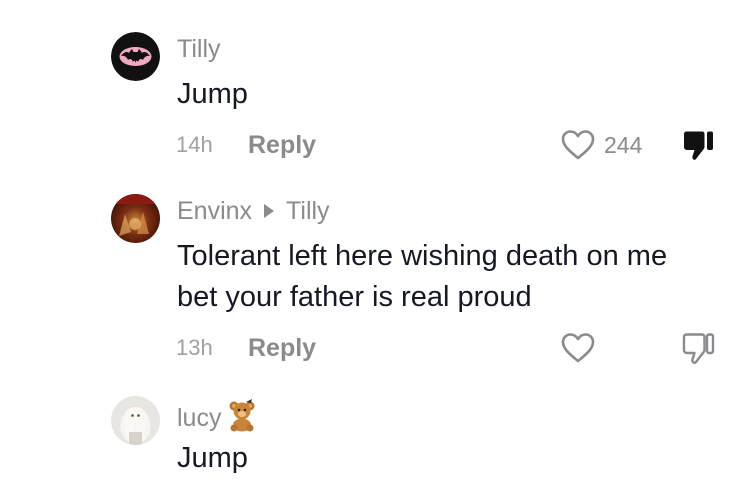 The height and width of the screenshot is (486, 750). Describe the element at coordinates (253, 211) in the screenshot. I see `comment-author: Envinx Tilly` at that location.